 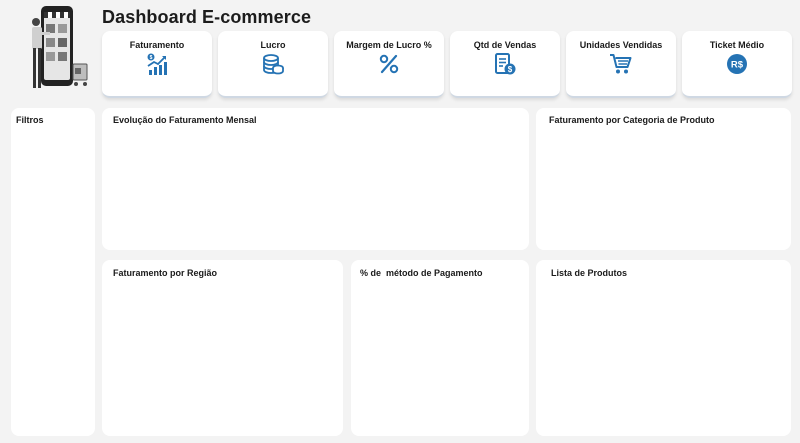 I want to click on product-list-panel: Lista de Produtos, so click(x=663, y=348).